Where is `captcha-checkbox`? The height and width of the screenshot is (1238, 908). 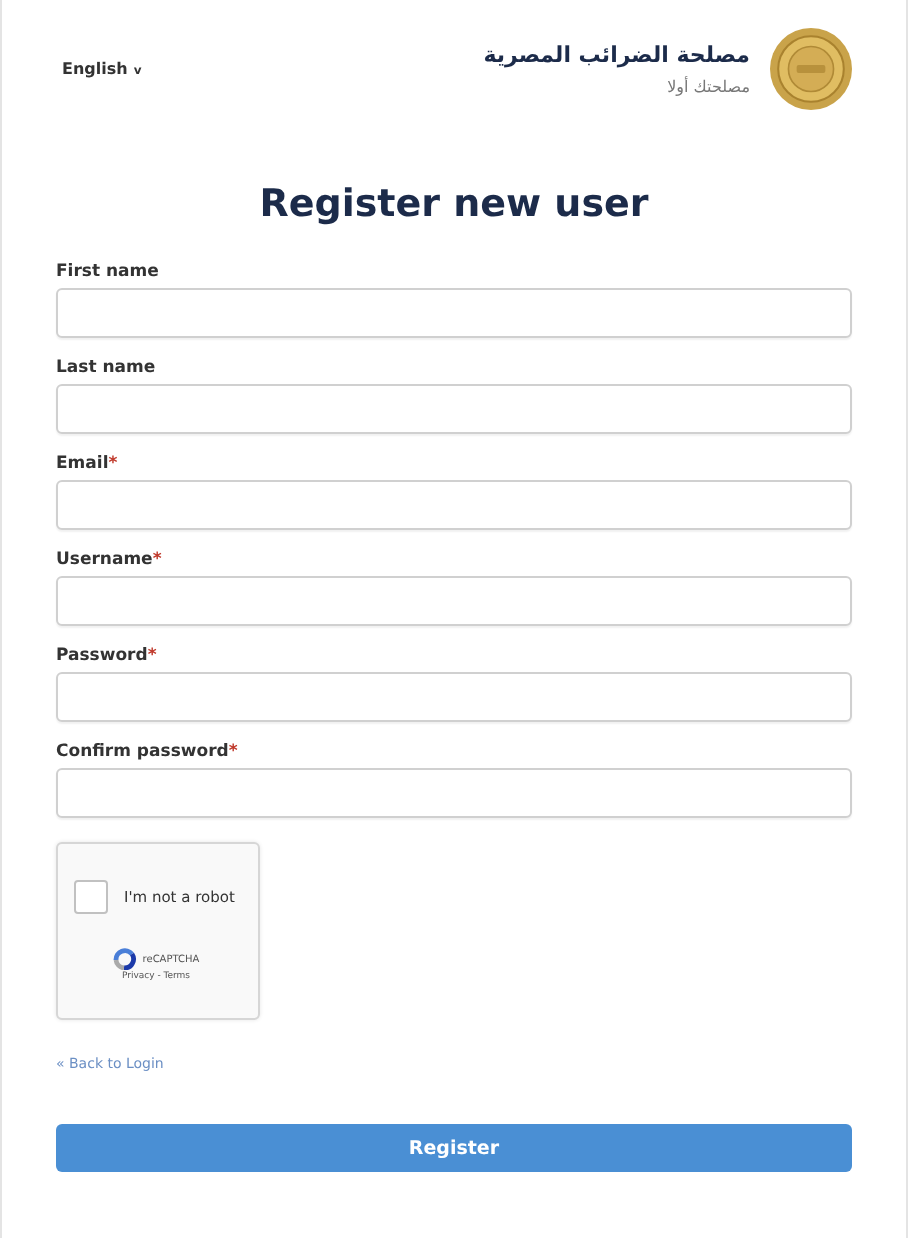 captcha-checkbox is located at coordinates (91, 897).